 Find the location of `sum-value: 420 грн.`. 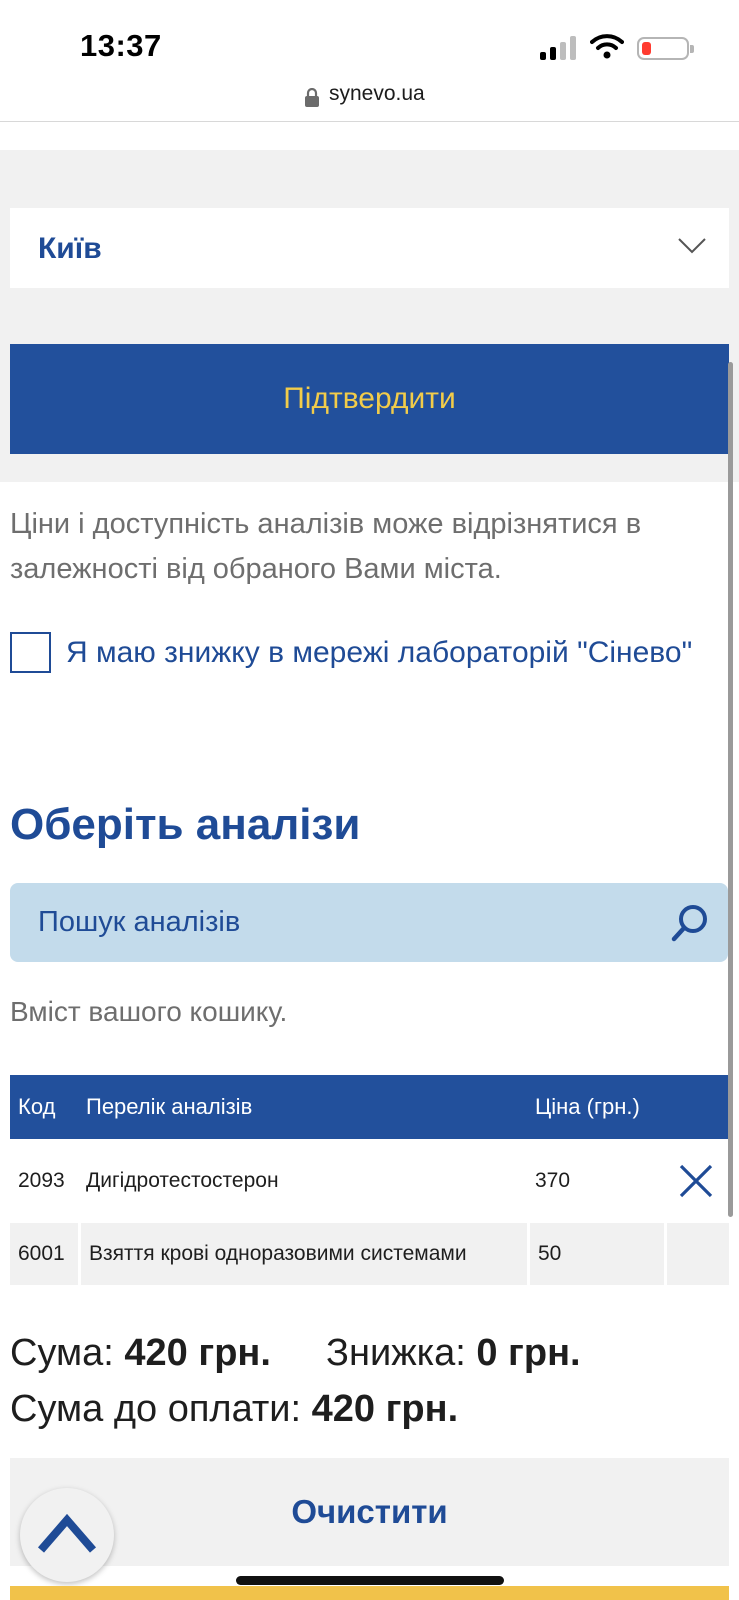

sum-value: 420 грн. is located at coordinates (197, 1353).